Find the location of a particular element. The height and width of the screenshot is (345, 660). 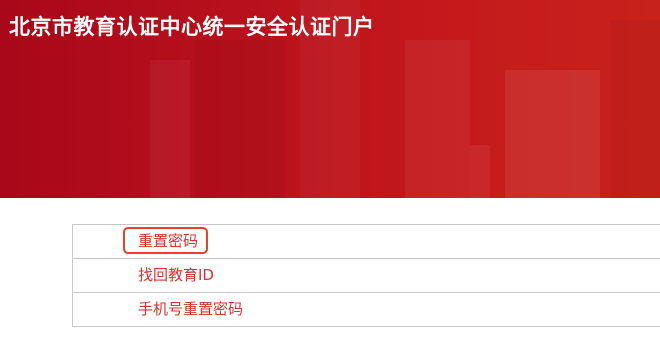

menu-item-label: 手机号重置密码 is located at coordinates (190, 309).